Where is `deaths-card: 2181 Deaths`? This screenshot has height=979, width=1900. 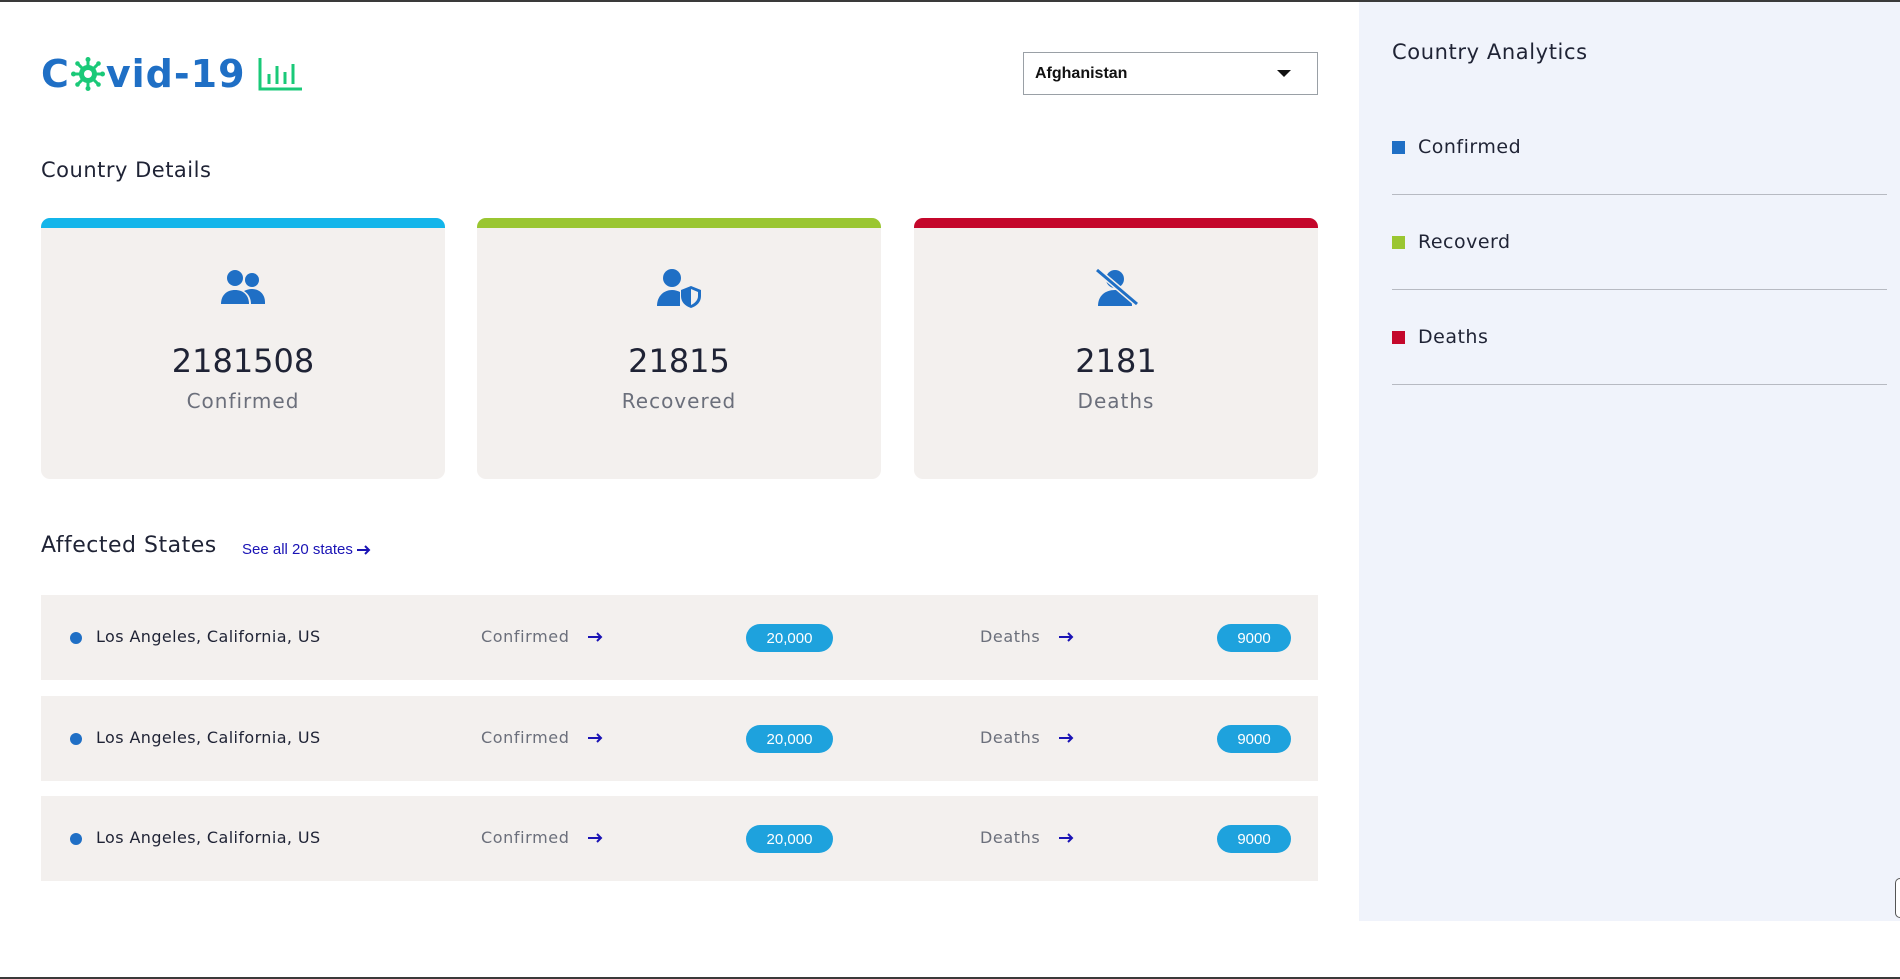
deaths-card: 2181 Deaths is located at coordinates (1116, 348).